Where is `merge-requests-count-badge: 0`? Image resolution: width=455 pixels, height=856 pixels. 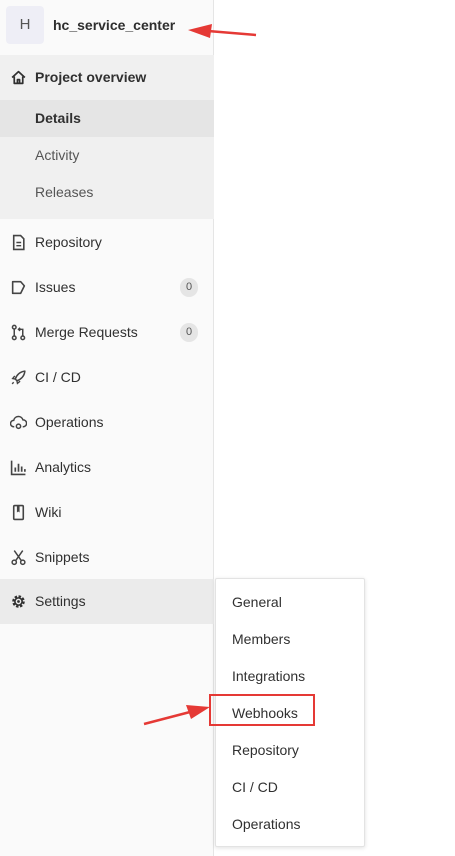 merge-requests-count-badge: 0 is located at coordinates (189, 332).